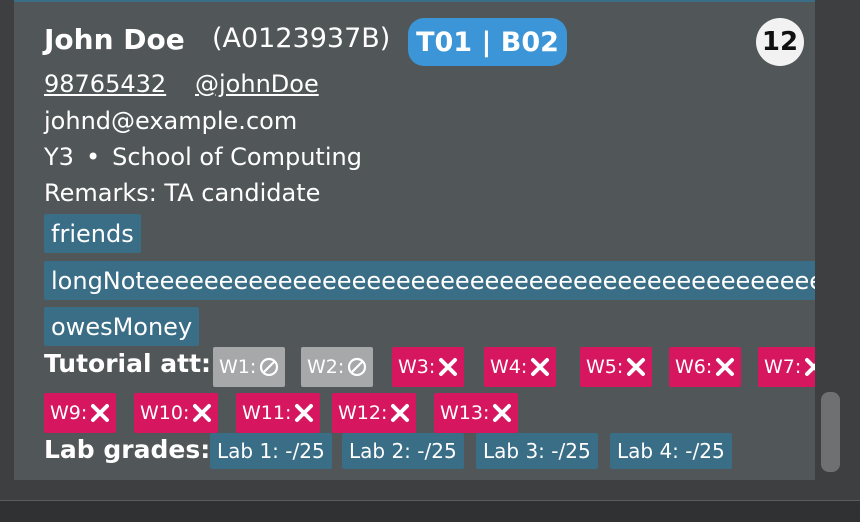  Describe the element at coordinates (165, 413) in the screenshot. I see `attendance-week-label: W10:` at that location.